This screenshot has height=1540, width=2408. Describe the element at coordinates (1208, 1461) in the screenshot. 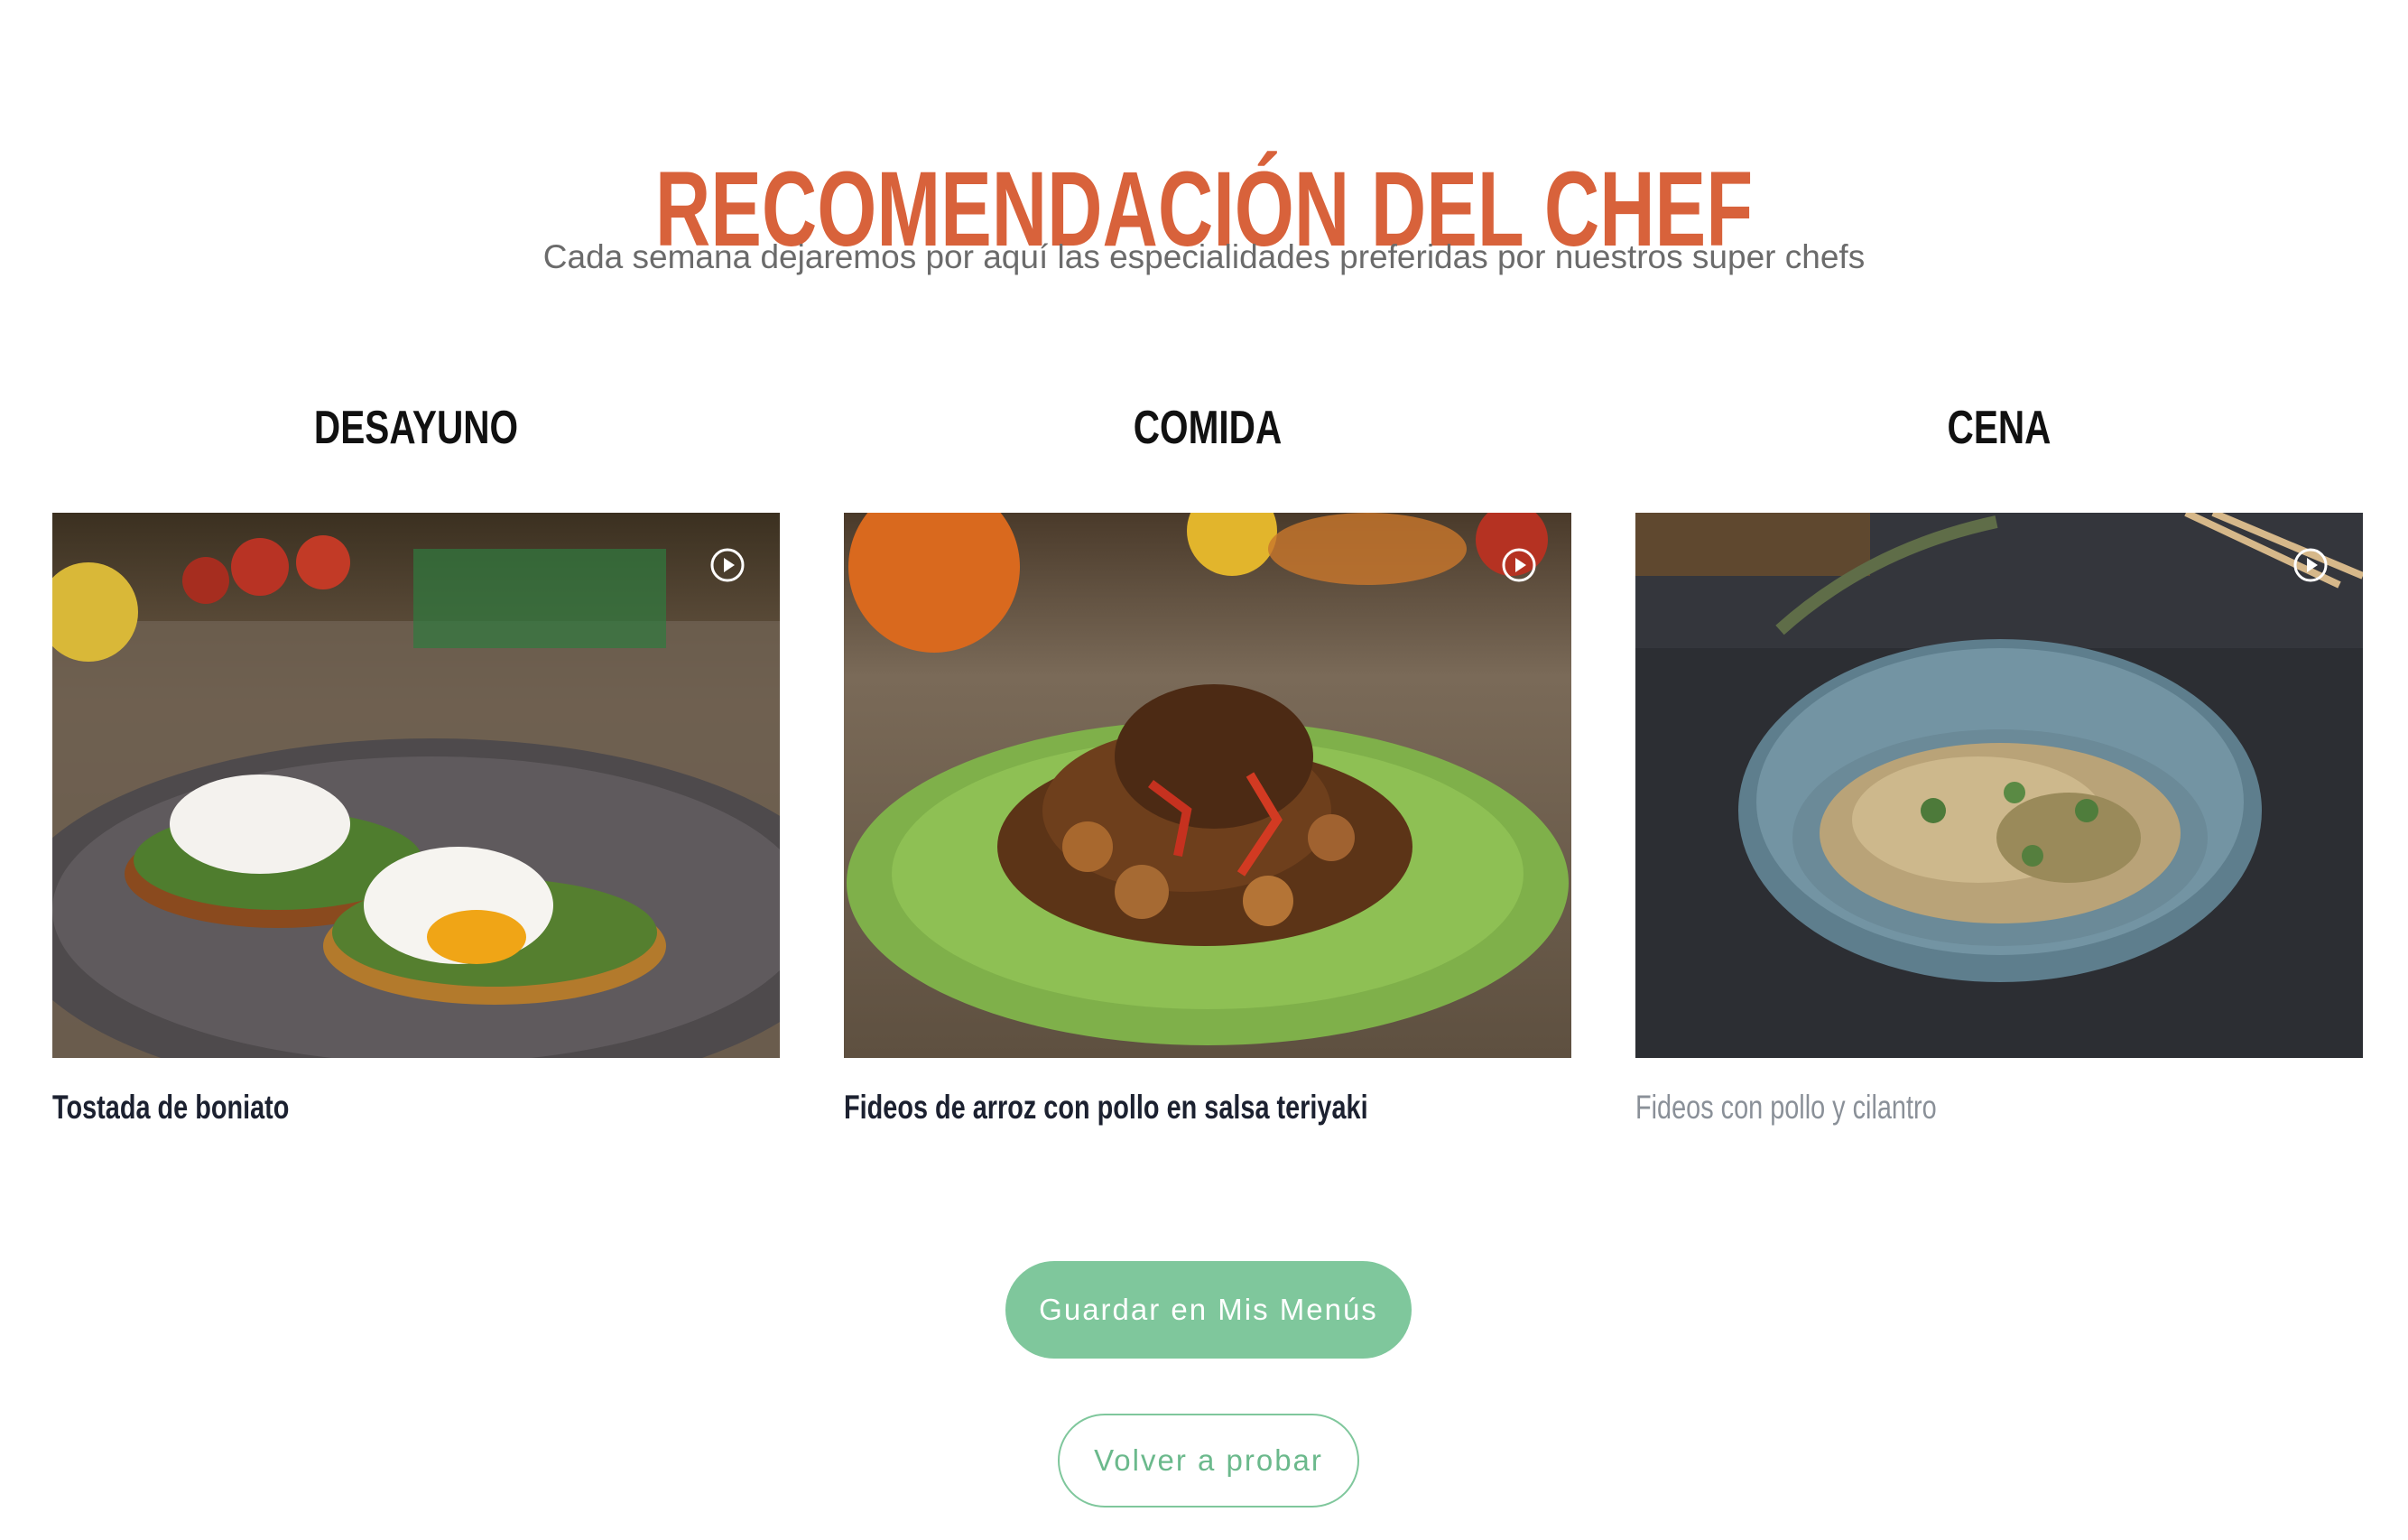

I see `try-again-button: Volver a probar` at that location.